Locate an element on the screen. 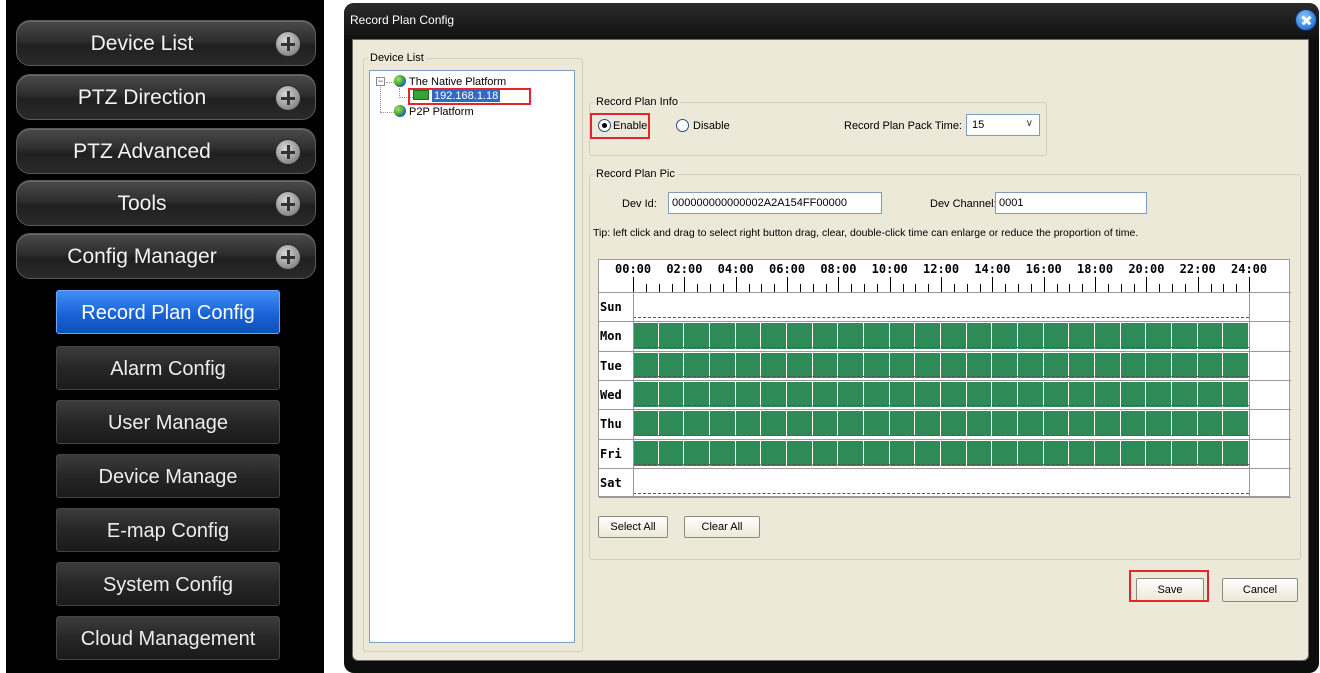 The height and width of the screenshot is (673, 1320). submenu-cloud-management: Cloud Management is located at coordinates (168, 638).